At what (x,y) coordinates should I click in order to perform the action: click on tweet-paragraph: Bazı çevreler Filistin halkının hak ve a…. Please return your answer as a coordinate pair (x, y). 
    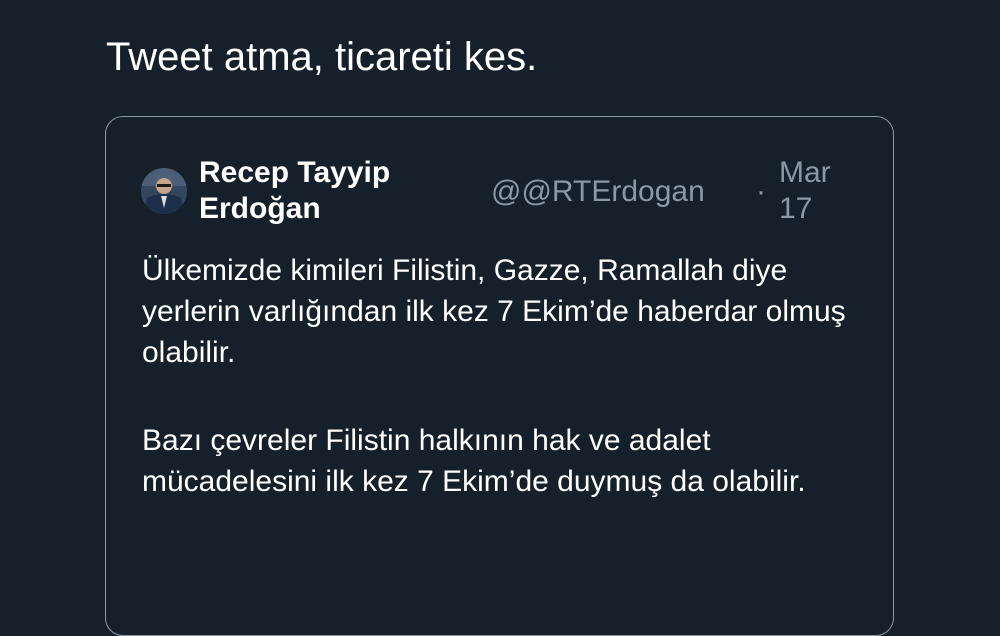
    Looking at the image, I should click on (474, 461).